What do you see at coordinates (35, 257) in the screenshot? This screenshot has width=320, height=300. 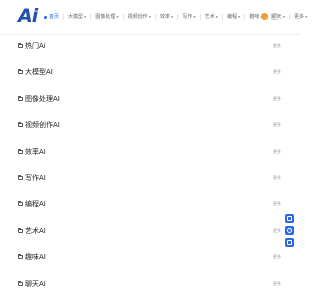 I see `section-title: 趣味AI` at bounding box center [35, 257].